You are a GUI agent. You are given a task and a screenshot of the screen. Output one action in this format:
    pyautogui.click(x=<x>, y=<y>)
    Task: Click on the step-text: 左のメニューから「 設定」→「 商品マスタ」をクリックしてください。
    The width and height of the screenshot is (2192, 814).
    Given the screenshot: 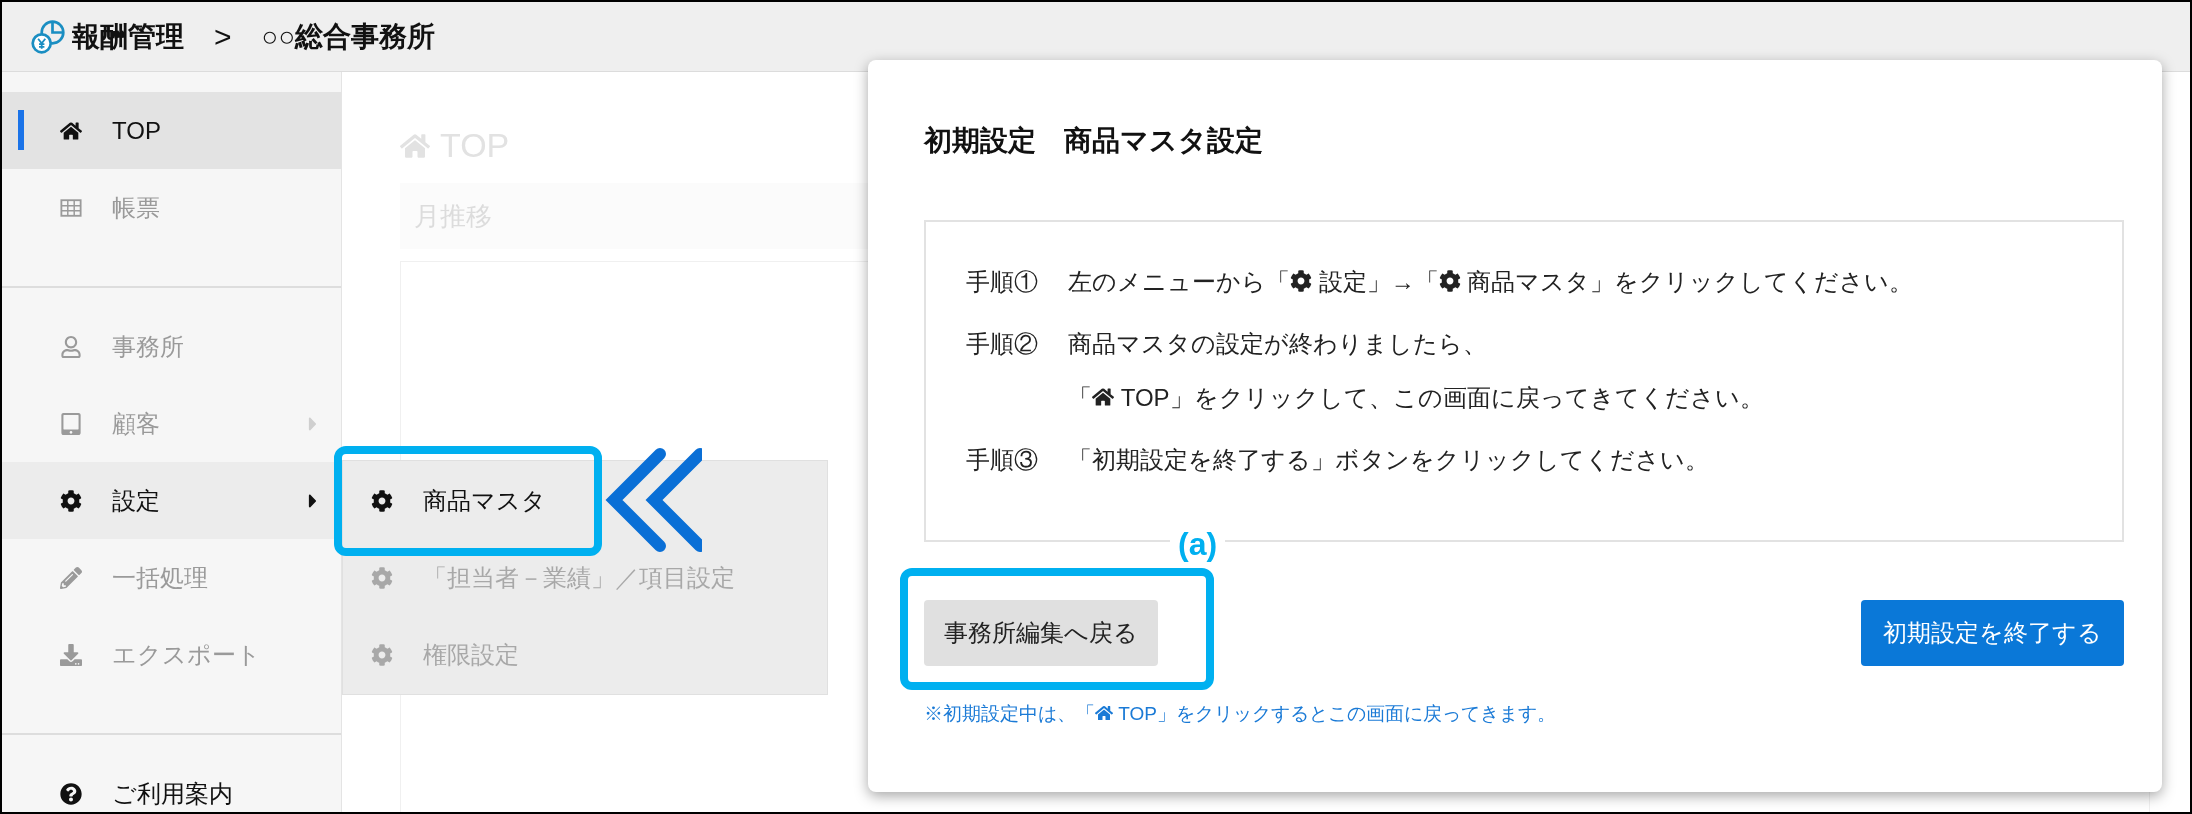 What is the action you would take?
    pyautogui.click(x=1491, y=282)
    